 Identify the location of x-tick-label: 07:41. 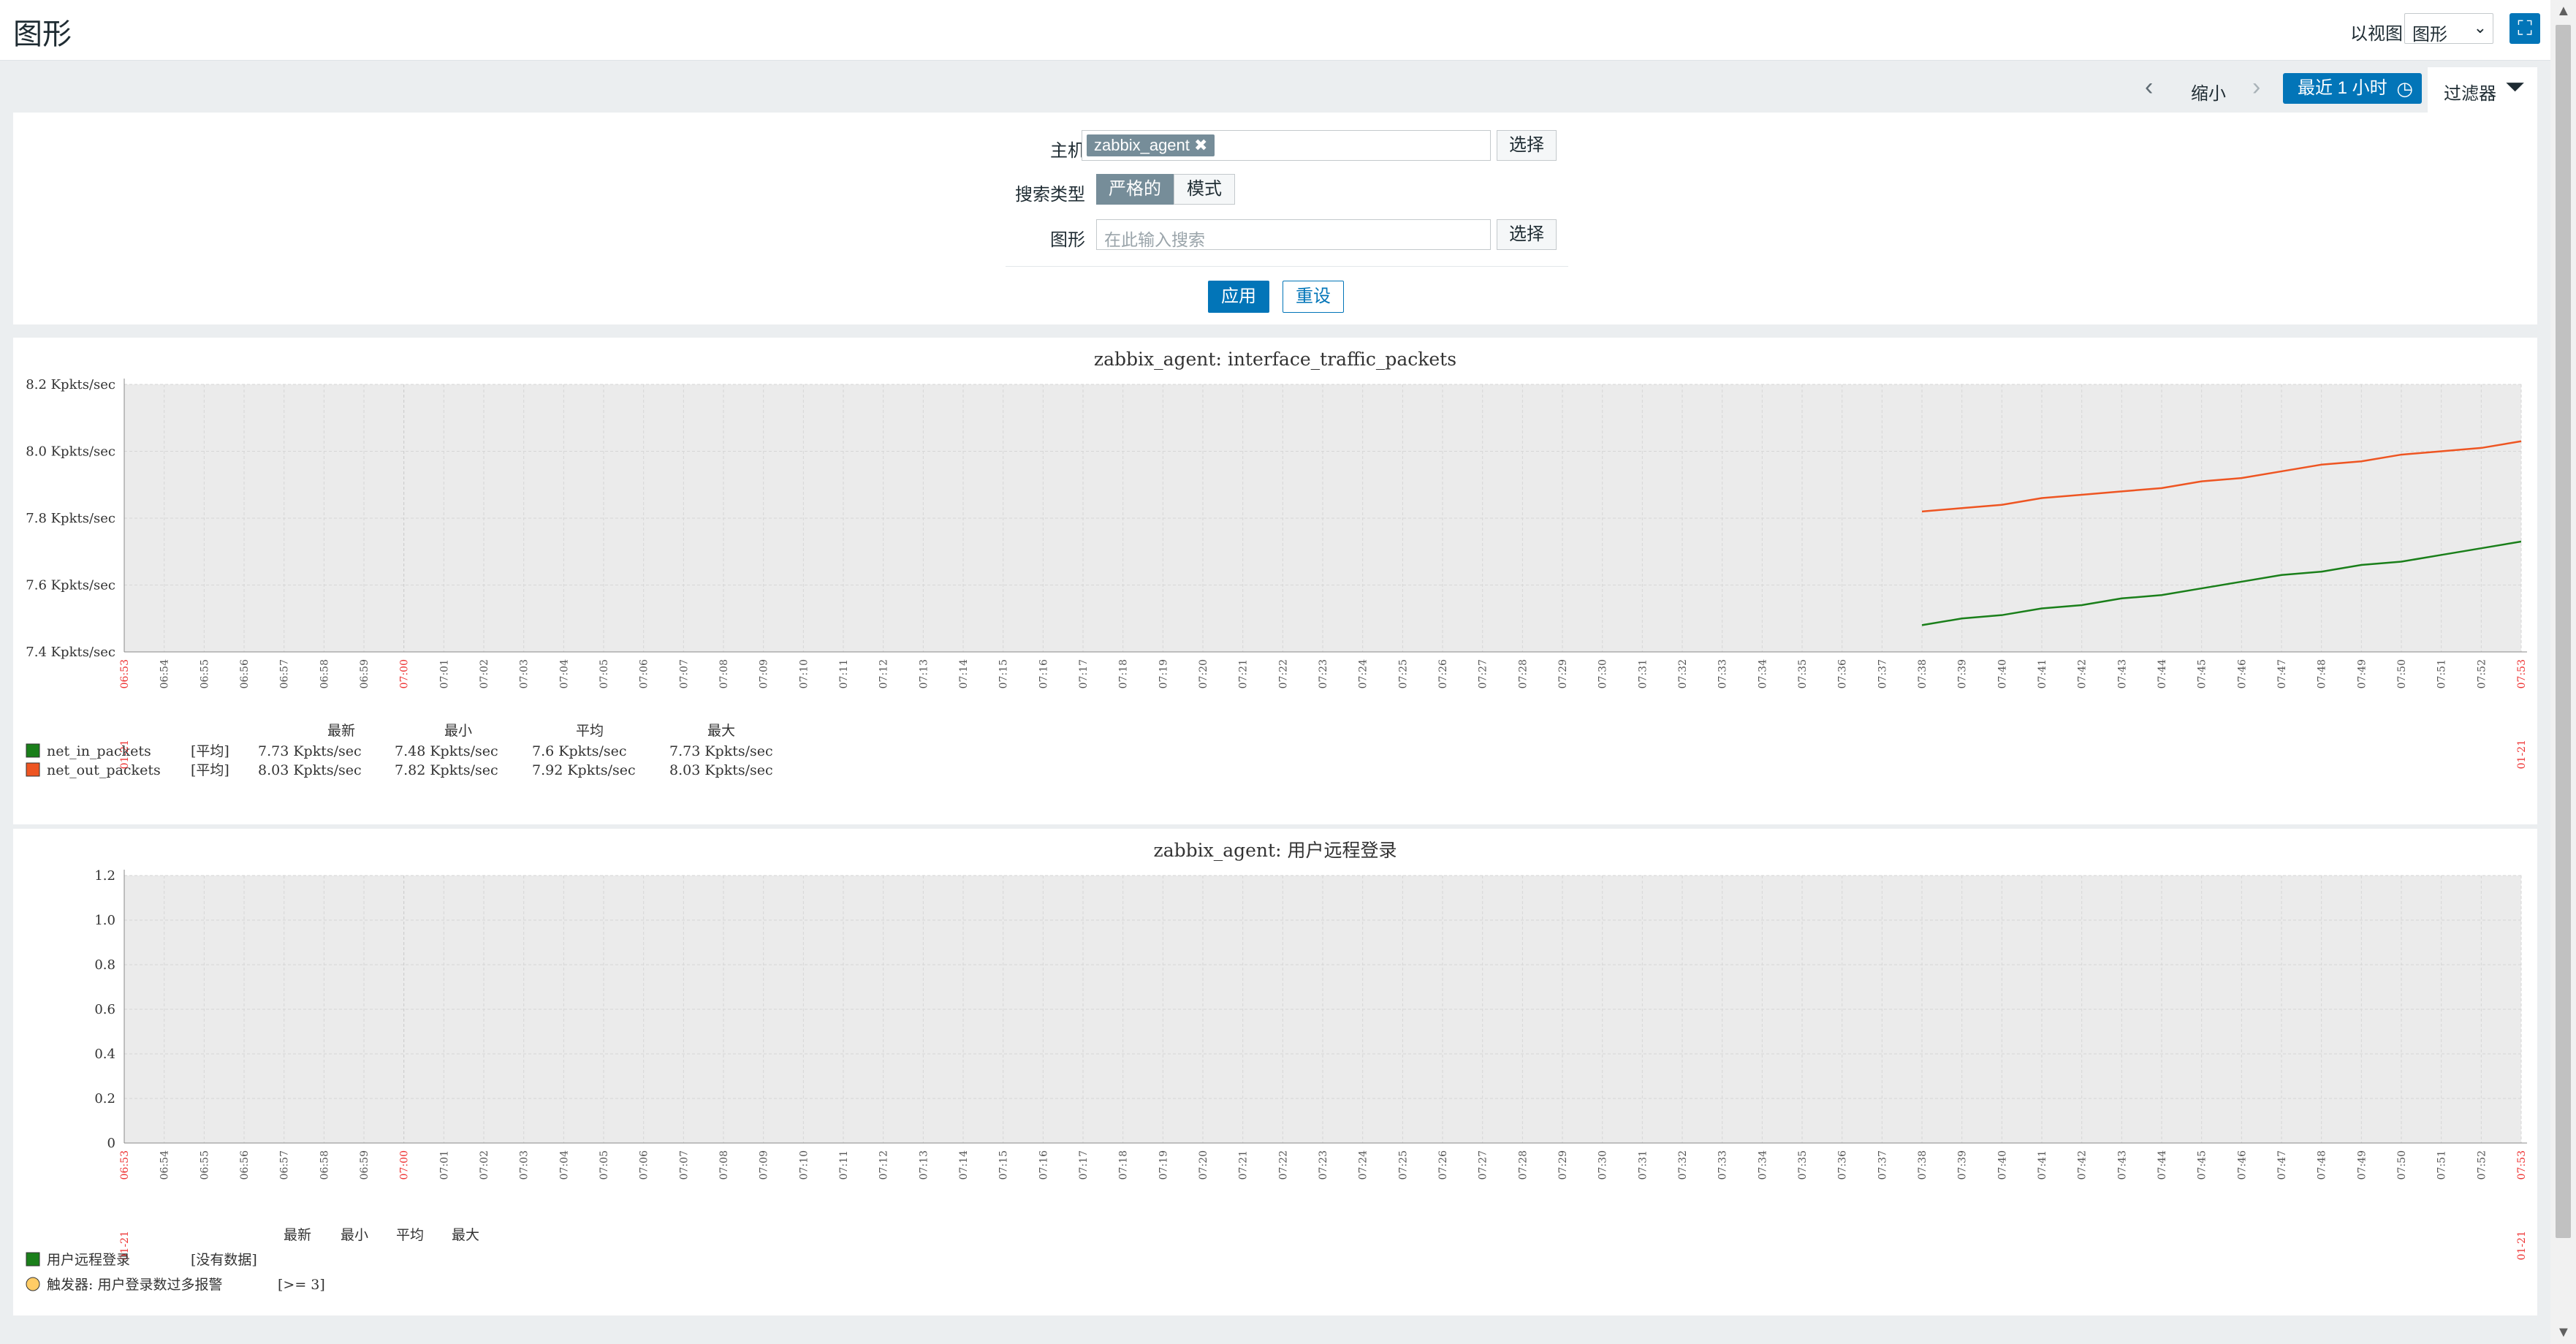
(2042, 674).